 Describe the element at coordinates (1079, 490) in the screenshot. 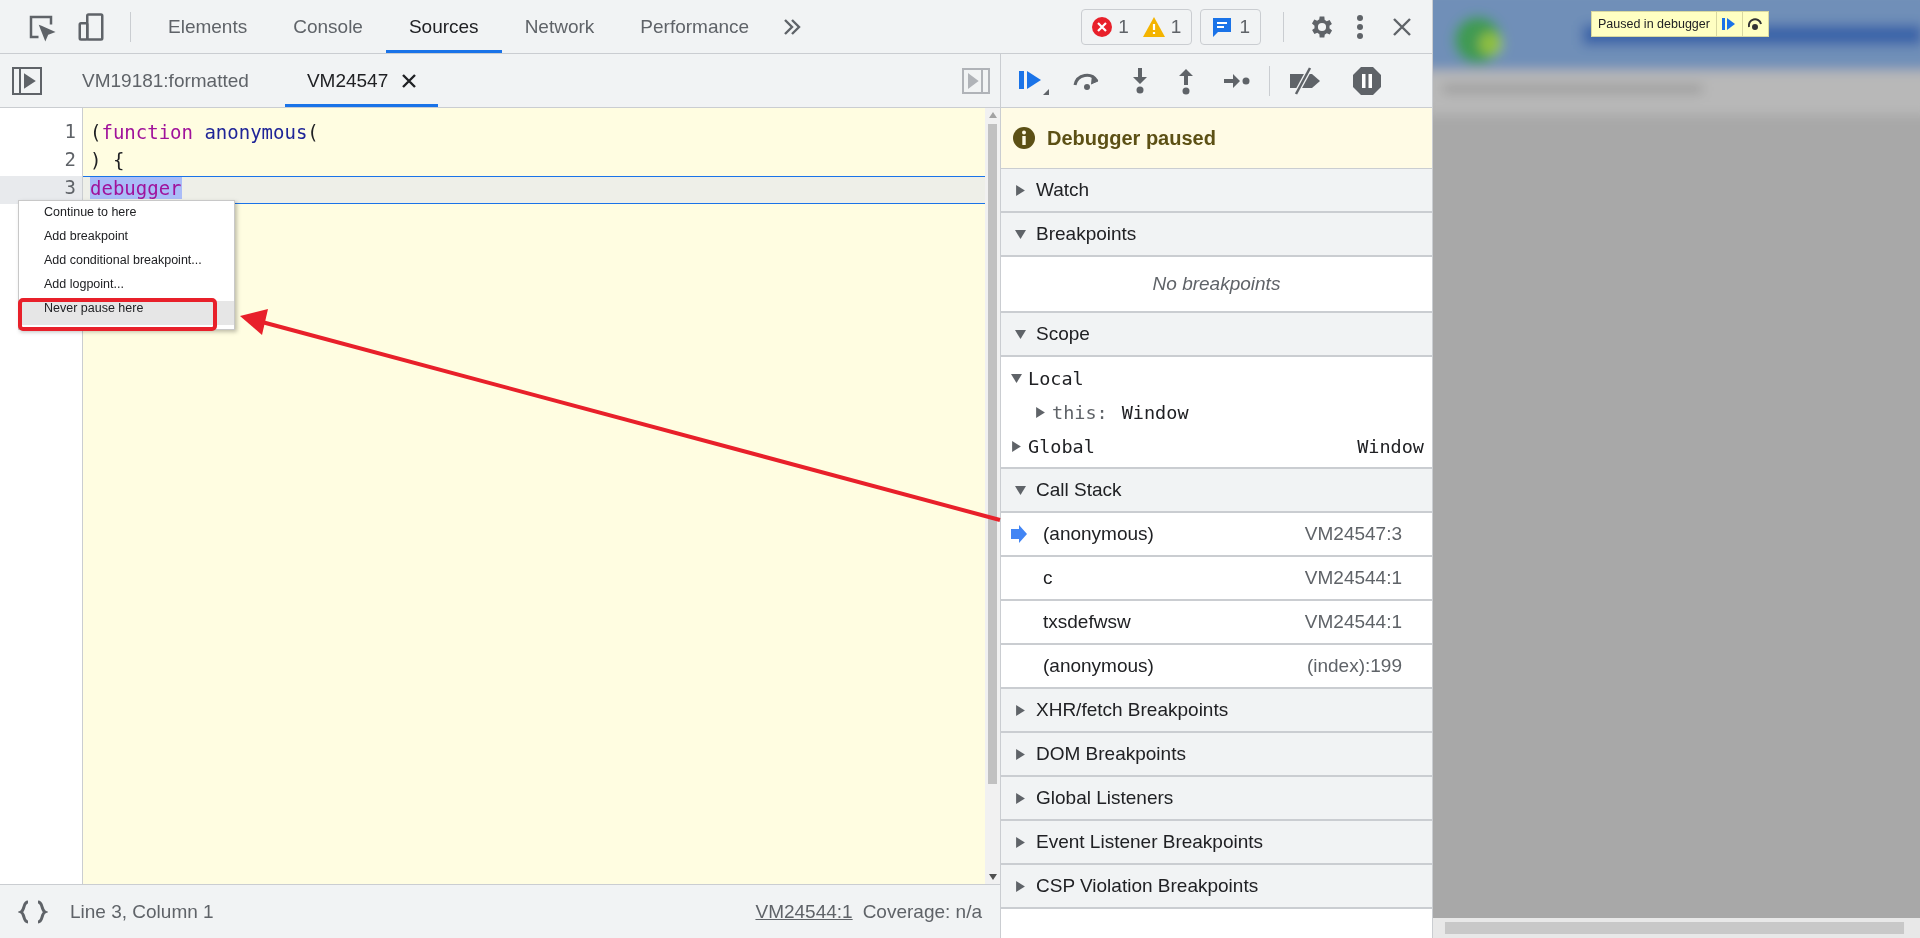

I see `section-title: Call Stack` at that location.